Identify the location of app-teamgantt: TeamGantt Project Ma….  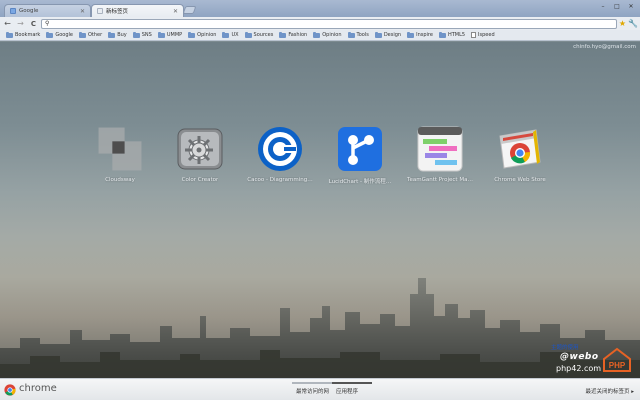
(440, 154).